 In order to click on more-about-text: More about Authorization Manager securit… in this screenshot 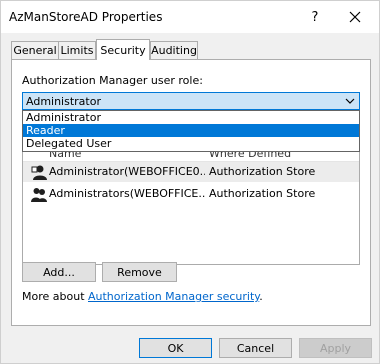, I will do `click(142, 296)`.